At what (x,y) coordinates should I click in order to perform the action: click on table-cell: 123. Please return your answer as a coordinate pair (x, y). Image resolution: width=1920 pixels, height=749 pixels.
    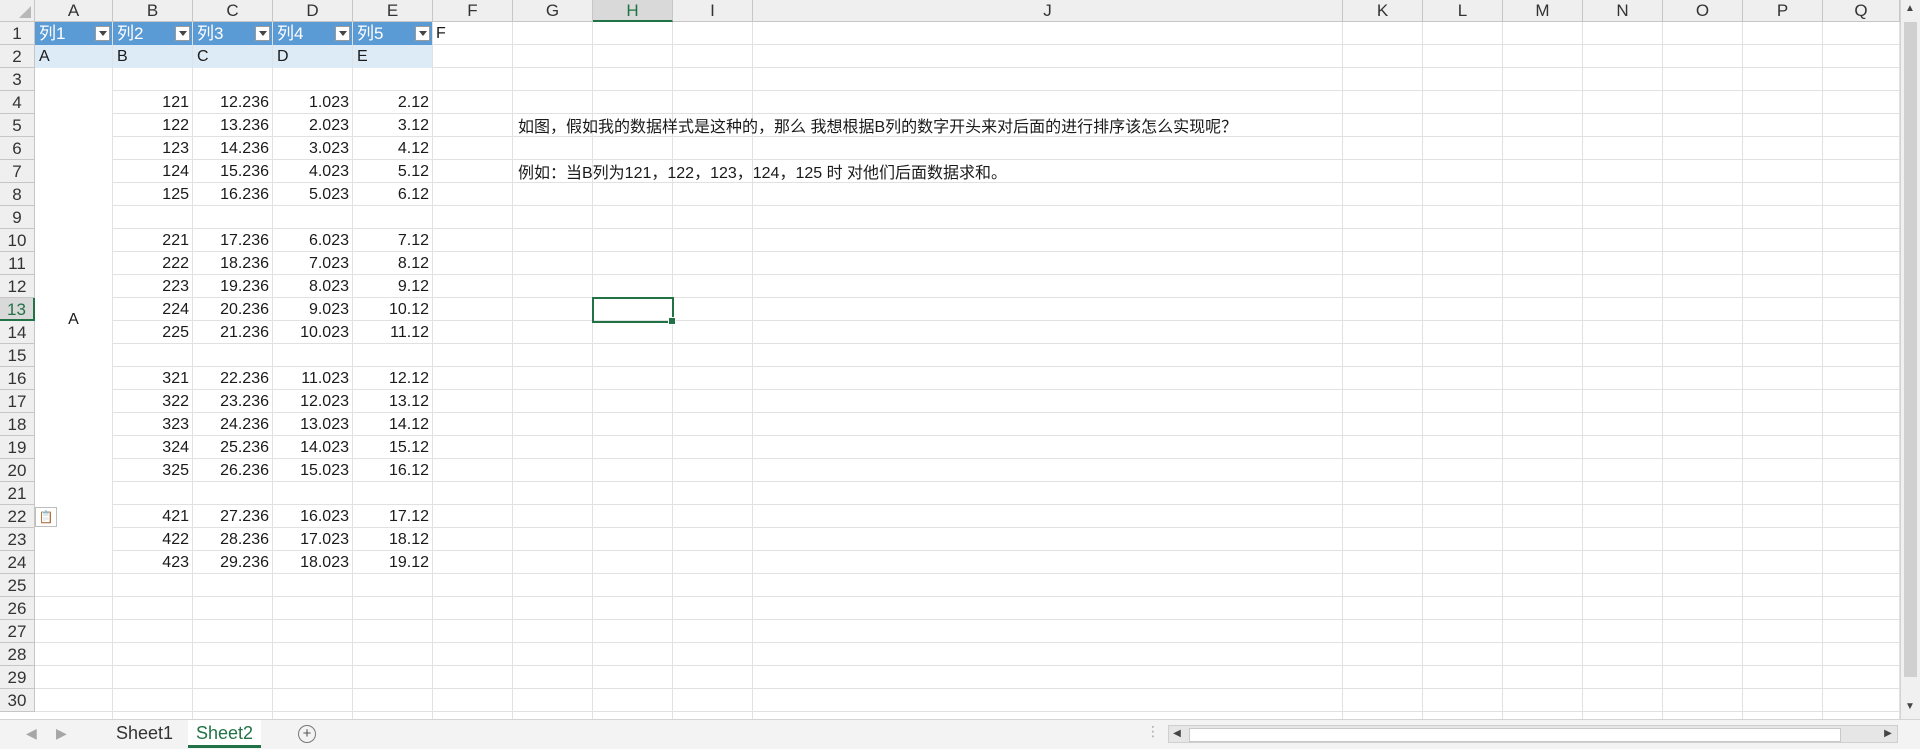
    Looking at the image, I should click on (152, 148).